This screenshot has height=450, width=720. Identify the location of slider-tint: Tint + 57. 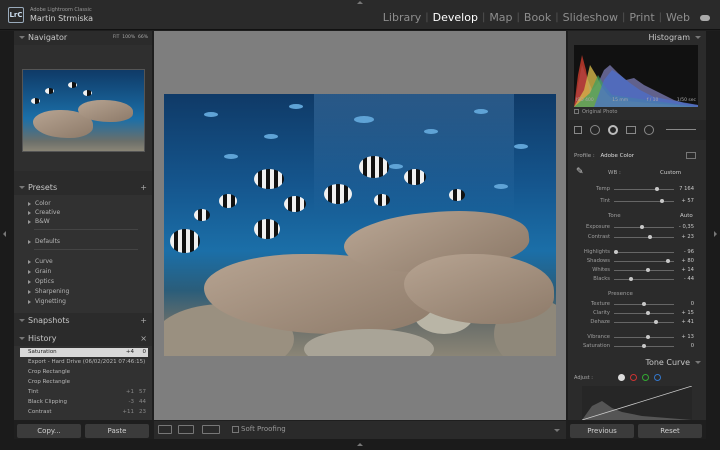
(637, 201).